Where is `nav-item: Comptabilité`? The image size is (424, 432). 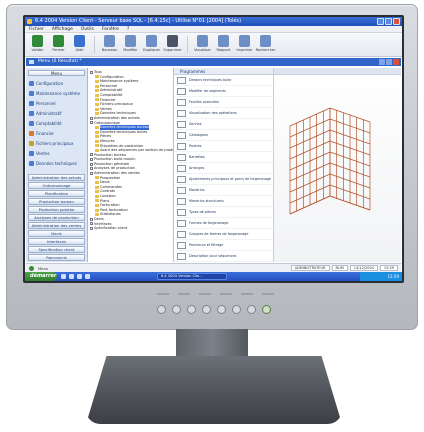
nav-item: Comptabilité is located at coordinates (56, 123).